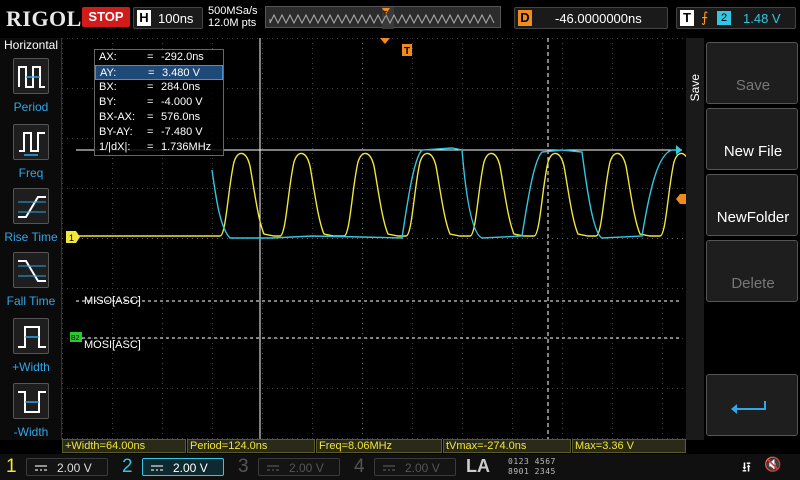 The width and height of the screenshot is (800, 480). What do you see at coordinates (115, 147) in the screenshot?
I see `cursor-label: 1/|dX|:` at bounding box center [115, 147].